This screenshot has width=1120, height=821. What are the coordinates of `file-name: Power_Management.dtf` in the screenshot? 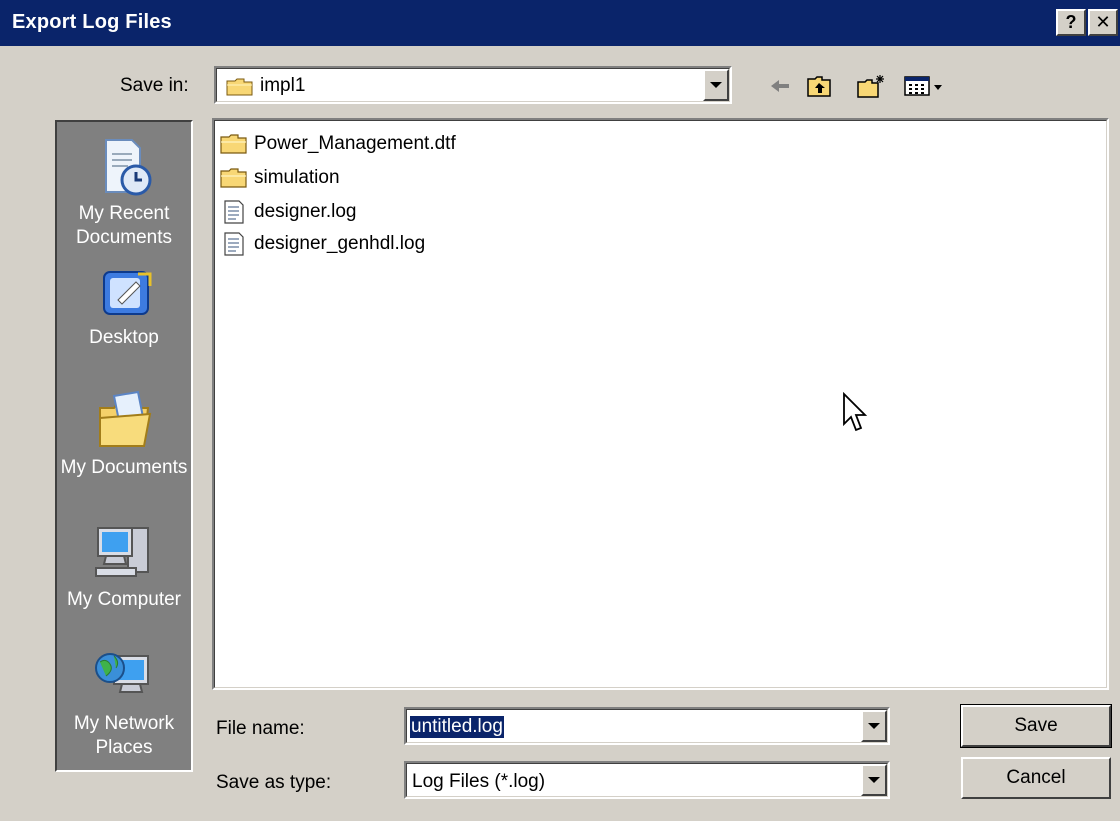 It's located at (355, 143).